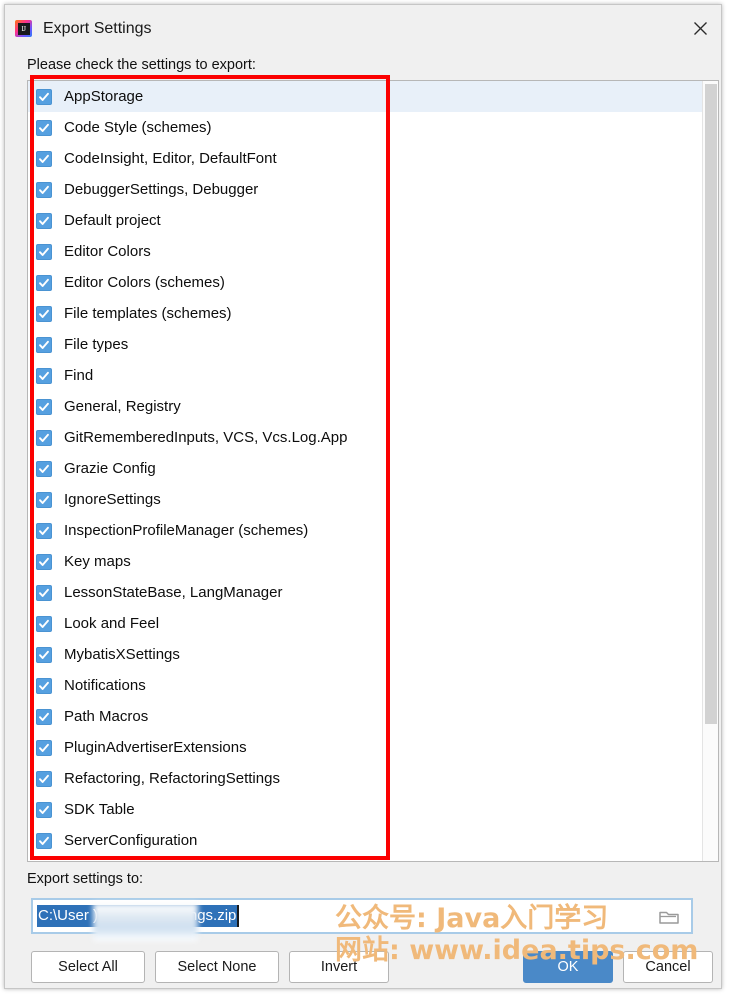 The image size is (730, 995). What do you see at coordinates (107, 251) in the screenshot?
I see `list-item-label: Editor Colors` at bounding box center [107, 251].